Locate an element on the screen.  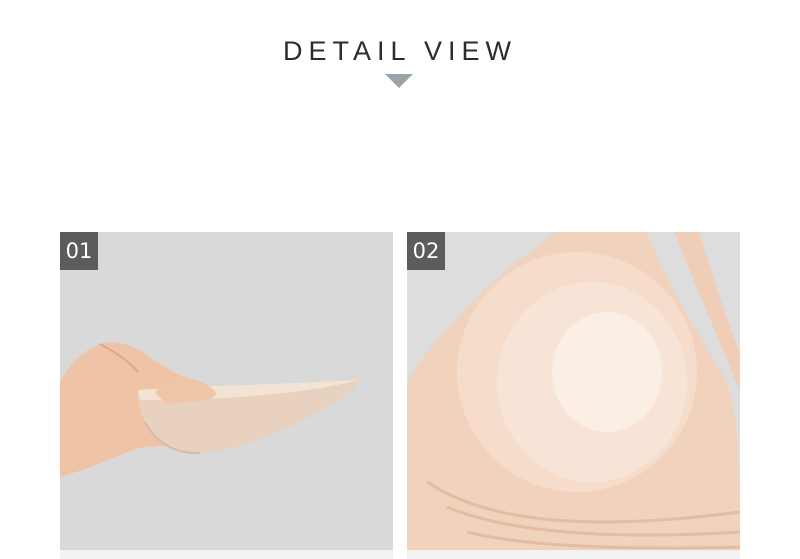
section-title: DETAIL VIEW is located at coordinates (400, 51).